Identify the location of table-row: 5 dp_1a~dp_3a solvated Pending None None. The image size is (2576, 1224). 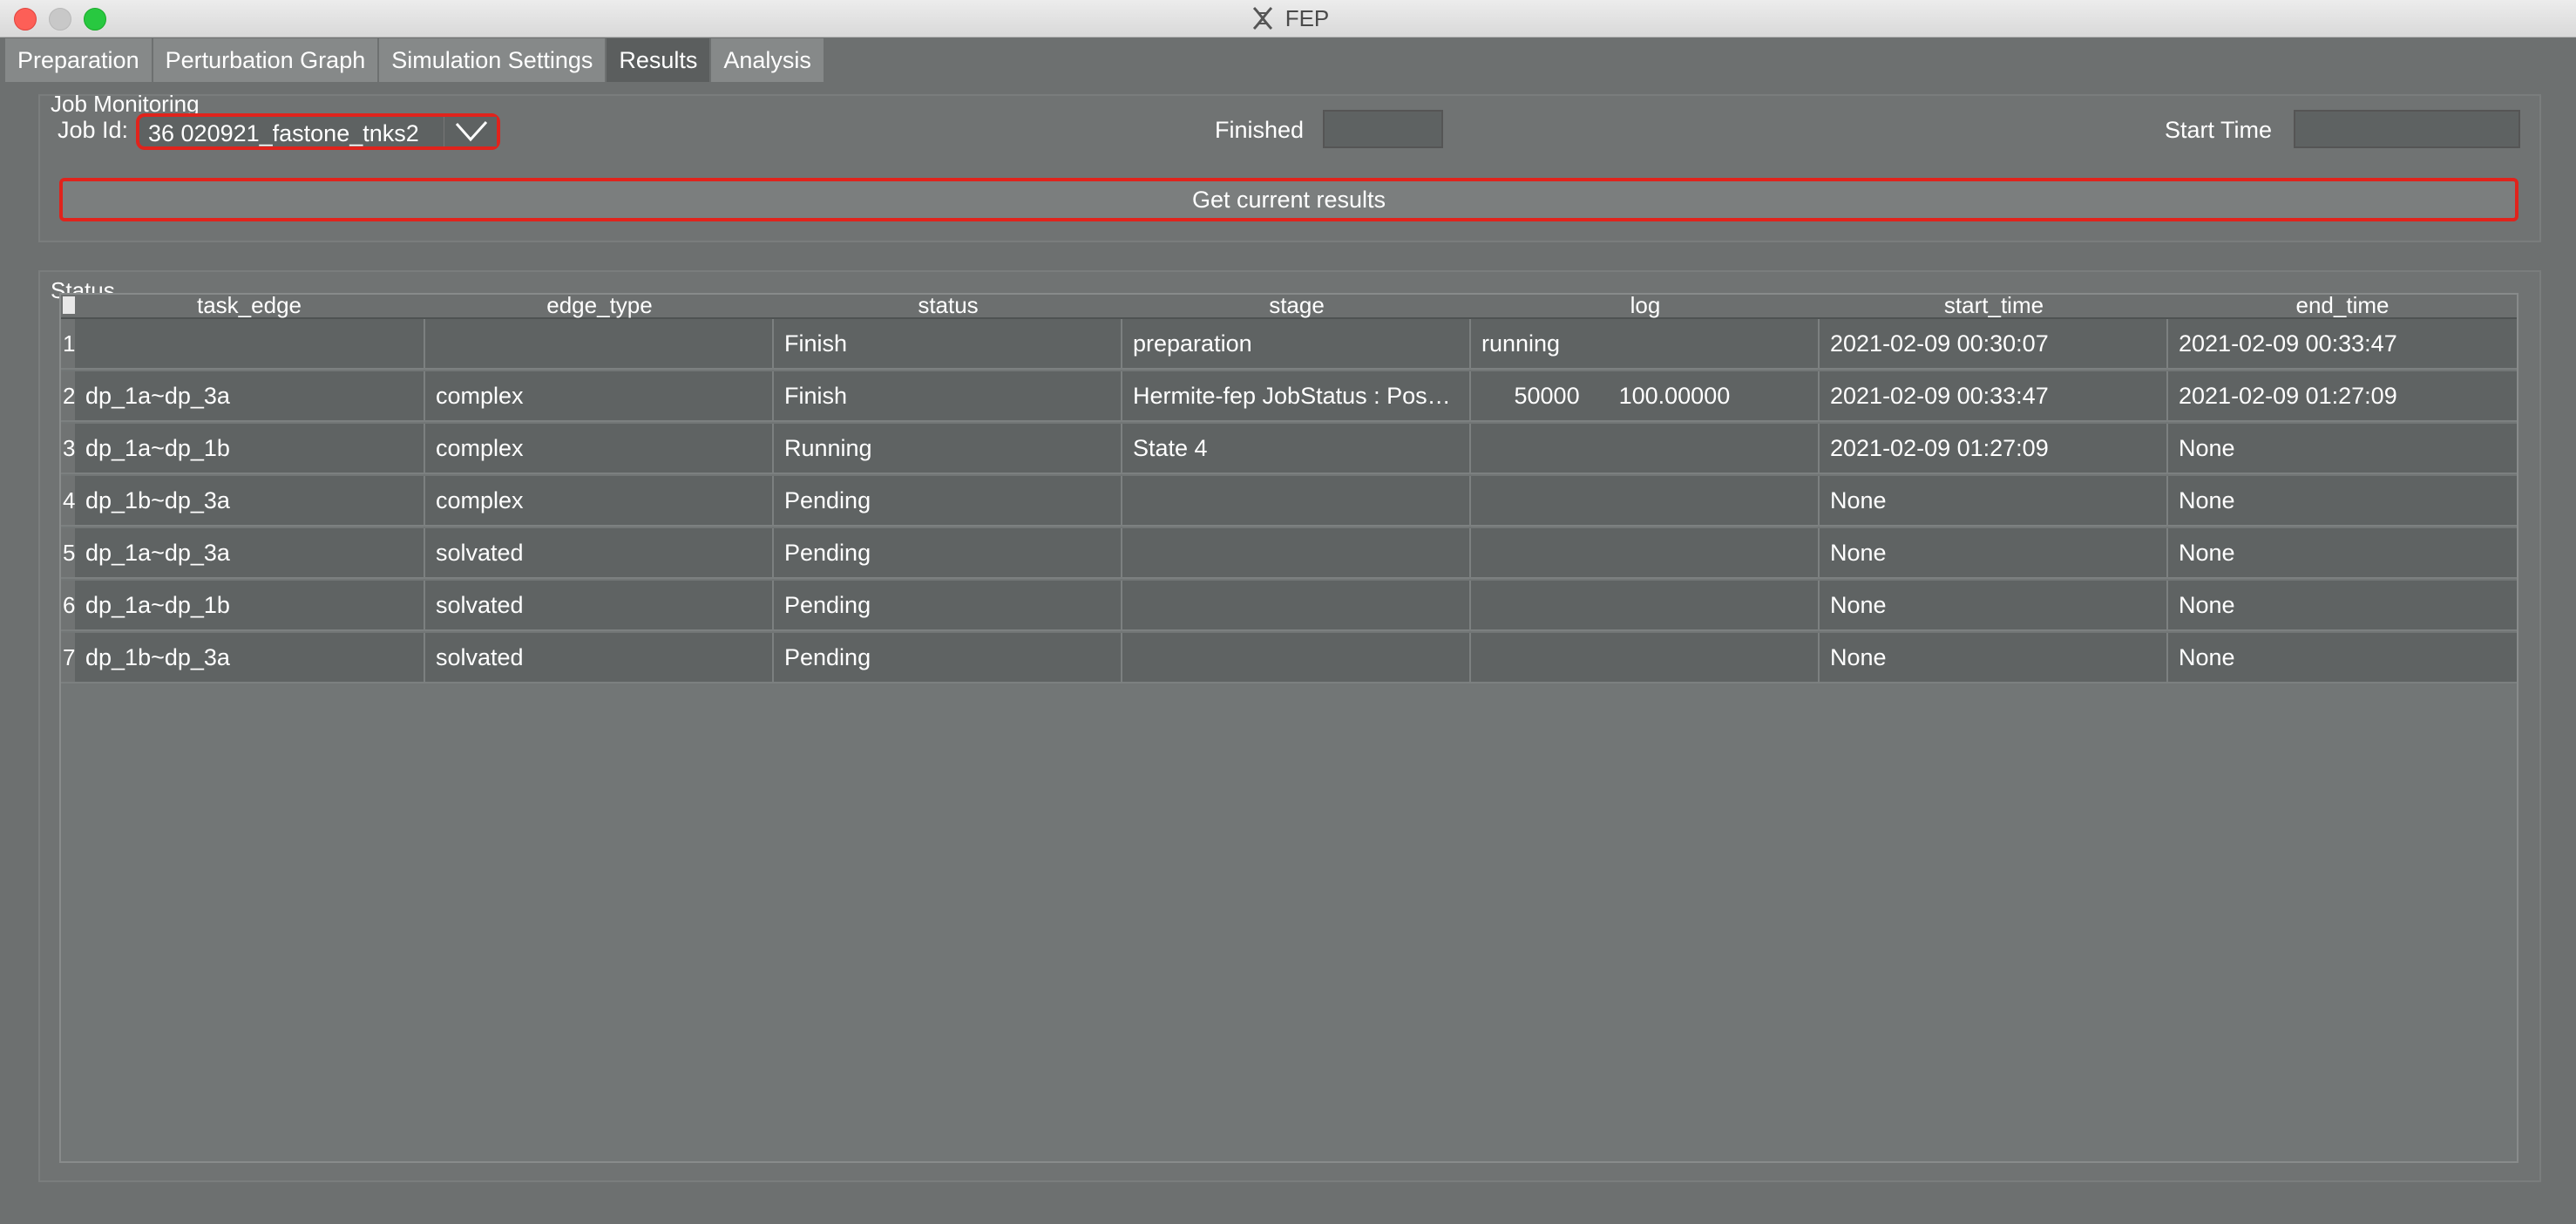
(1289, 553).